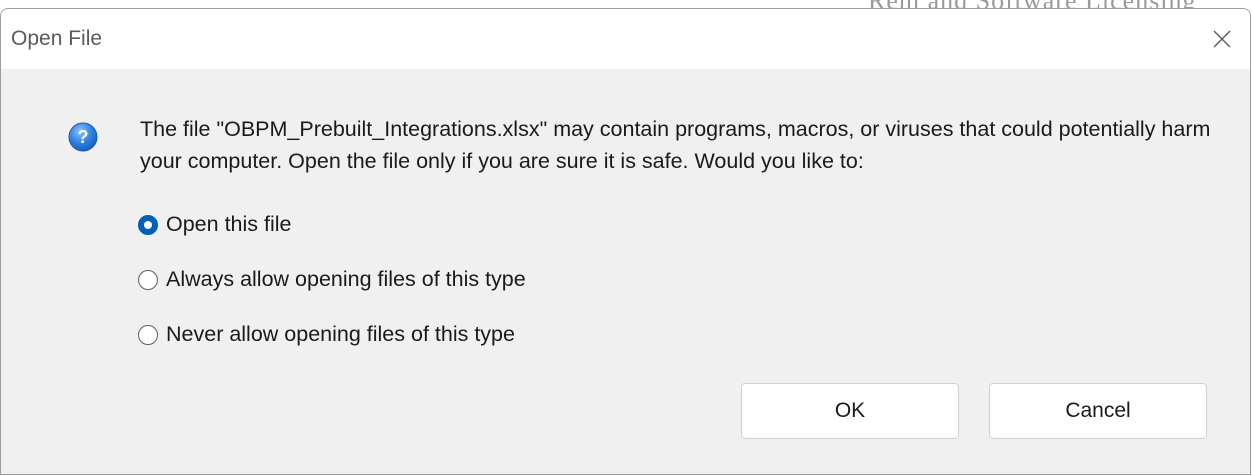 The width and height of the screenshot is (1252, 476). I want to click on question-mark-icon: ?, so click(83, 137).